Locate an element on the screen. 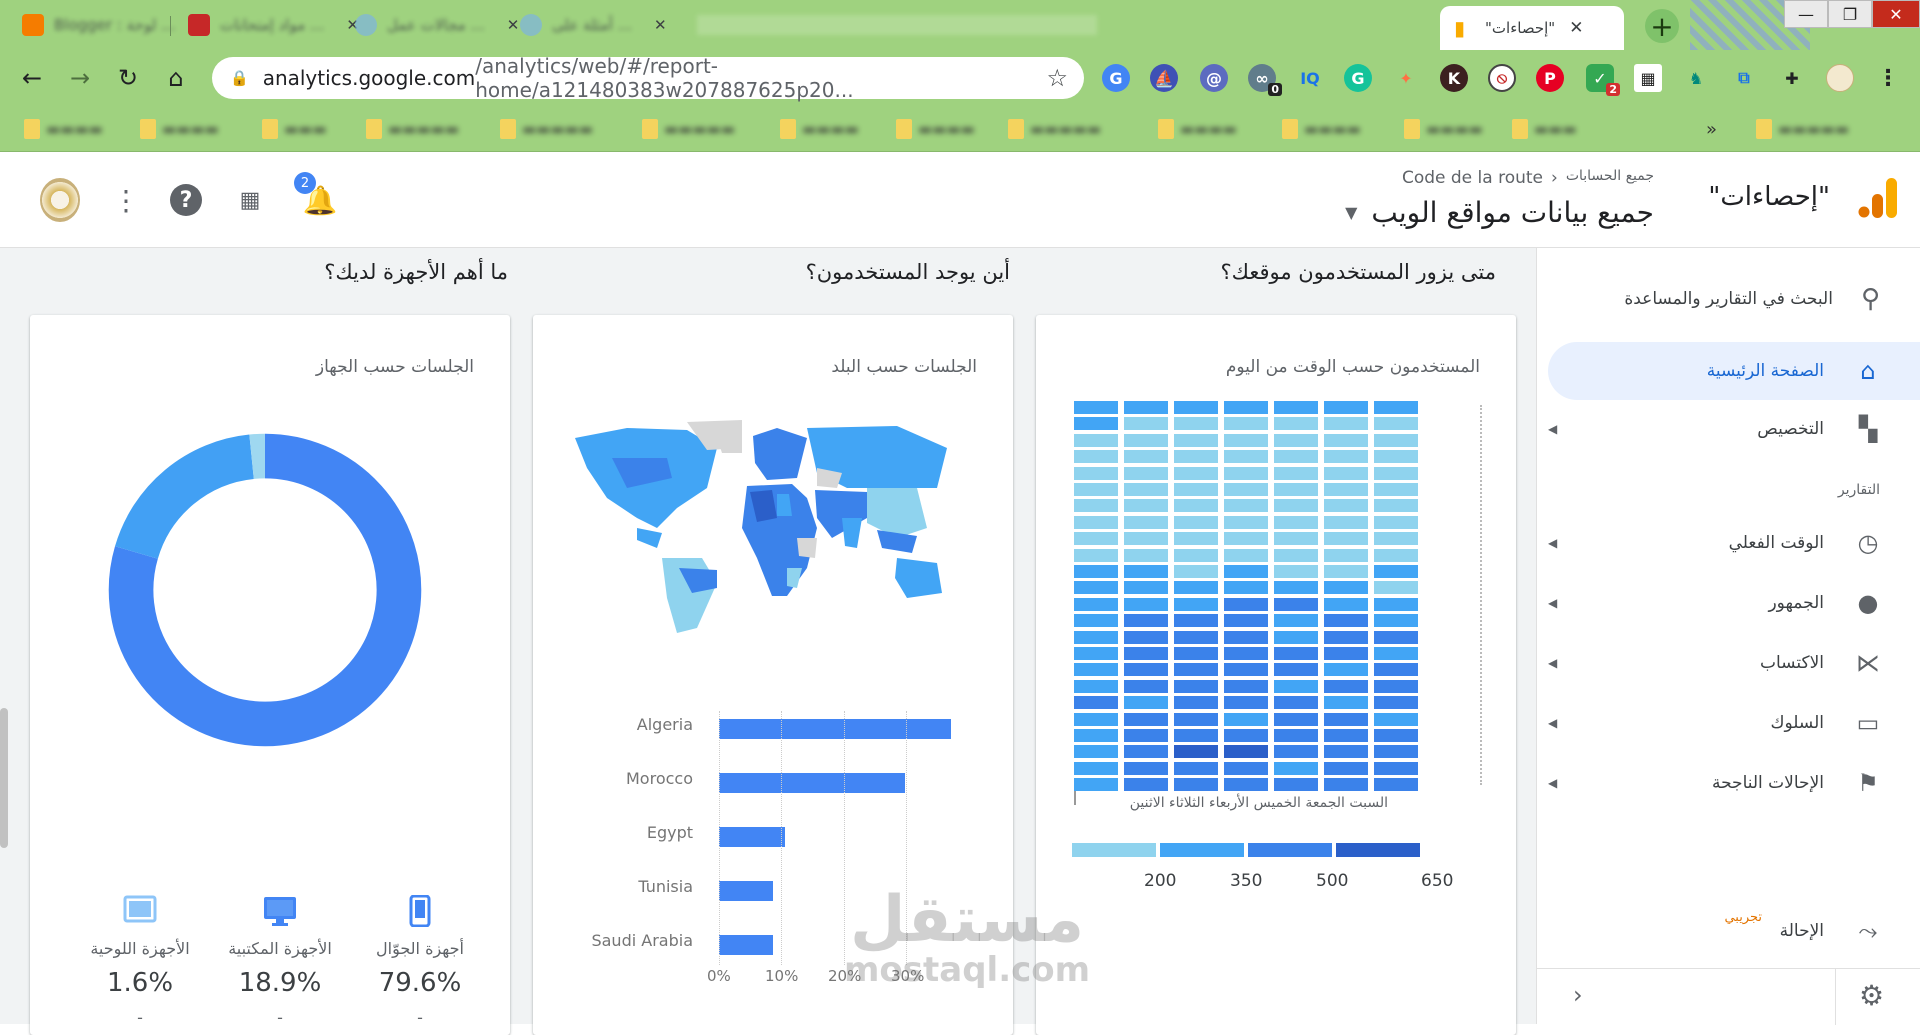 The height and width of the screenshot is (1035, 1920). browser-tab-exams: مواد إمتحانات ... ✕ is located at coordinates (273, 25).